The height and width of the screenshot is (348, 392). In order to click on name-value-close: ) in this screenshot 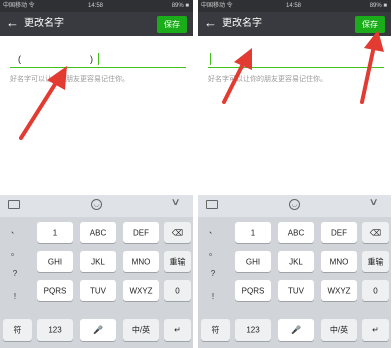, I will do `click(91, 59)`.